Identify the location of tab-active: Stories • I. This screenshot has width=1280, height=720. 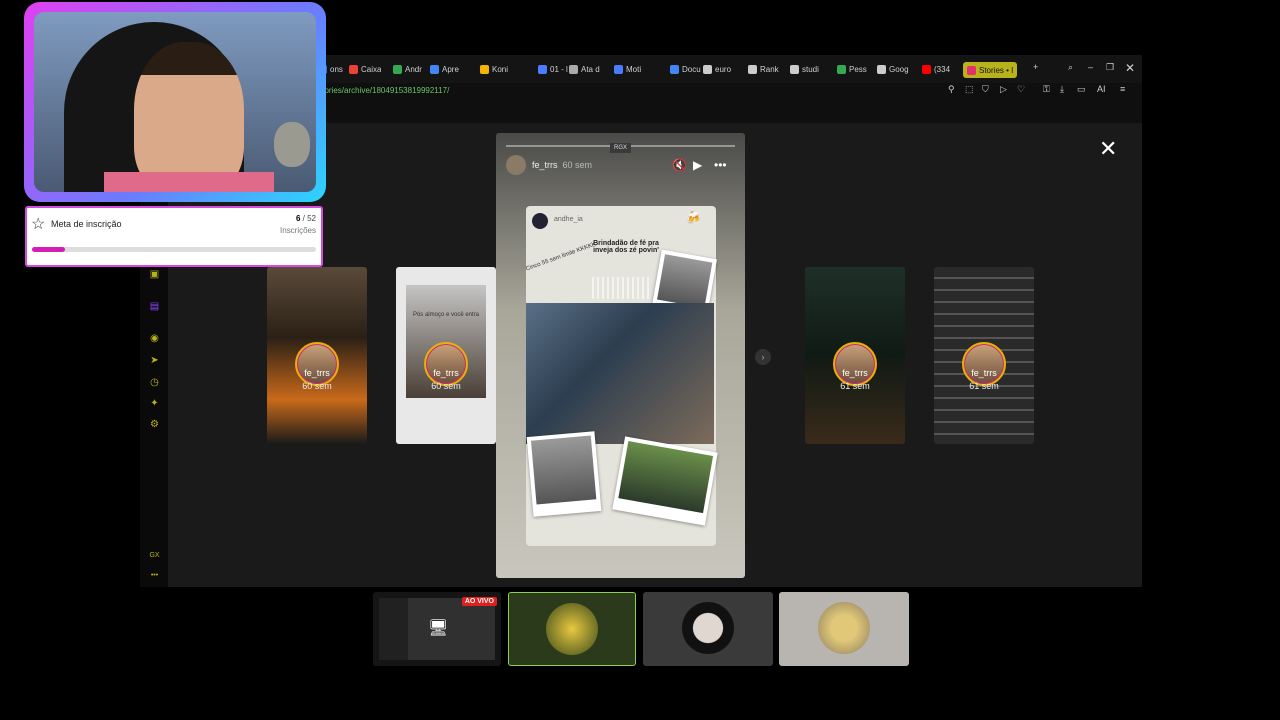
(990, 70).